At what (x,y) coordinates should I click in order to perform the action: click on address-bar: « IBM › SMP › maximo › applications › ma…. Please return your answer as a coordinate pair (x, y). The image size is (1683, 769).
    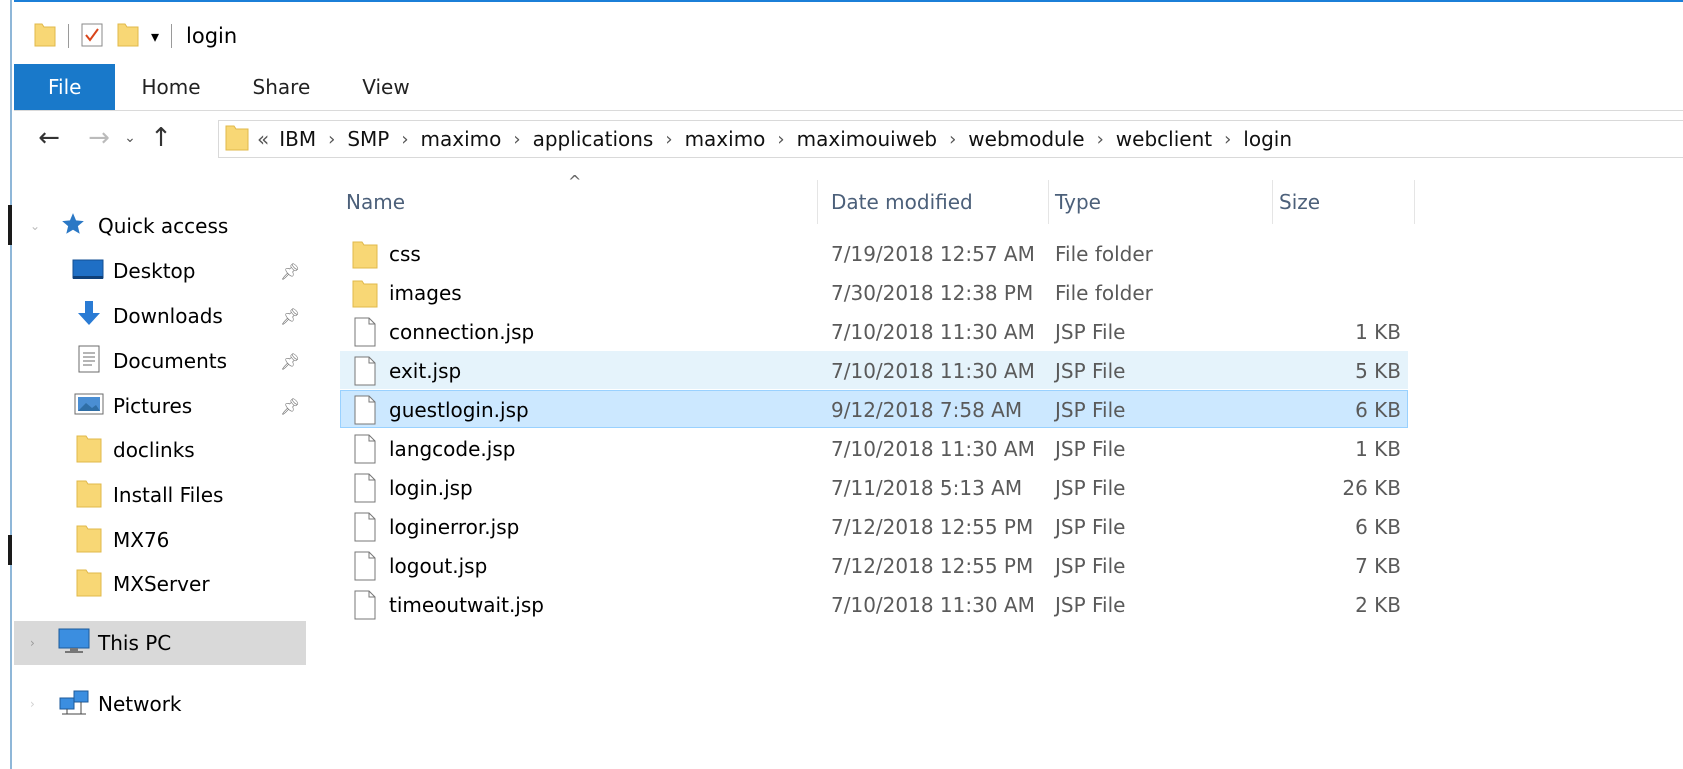
    Looking at the image, I should click on (950, 139).